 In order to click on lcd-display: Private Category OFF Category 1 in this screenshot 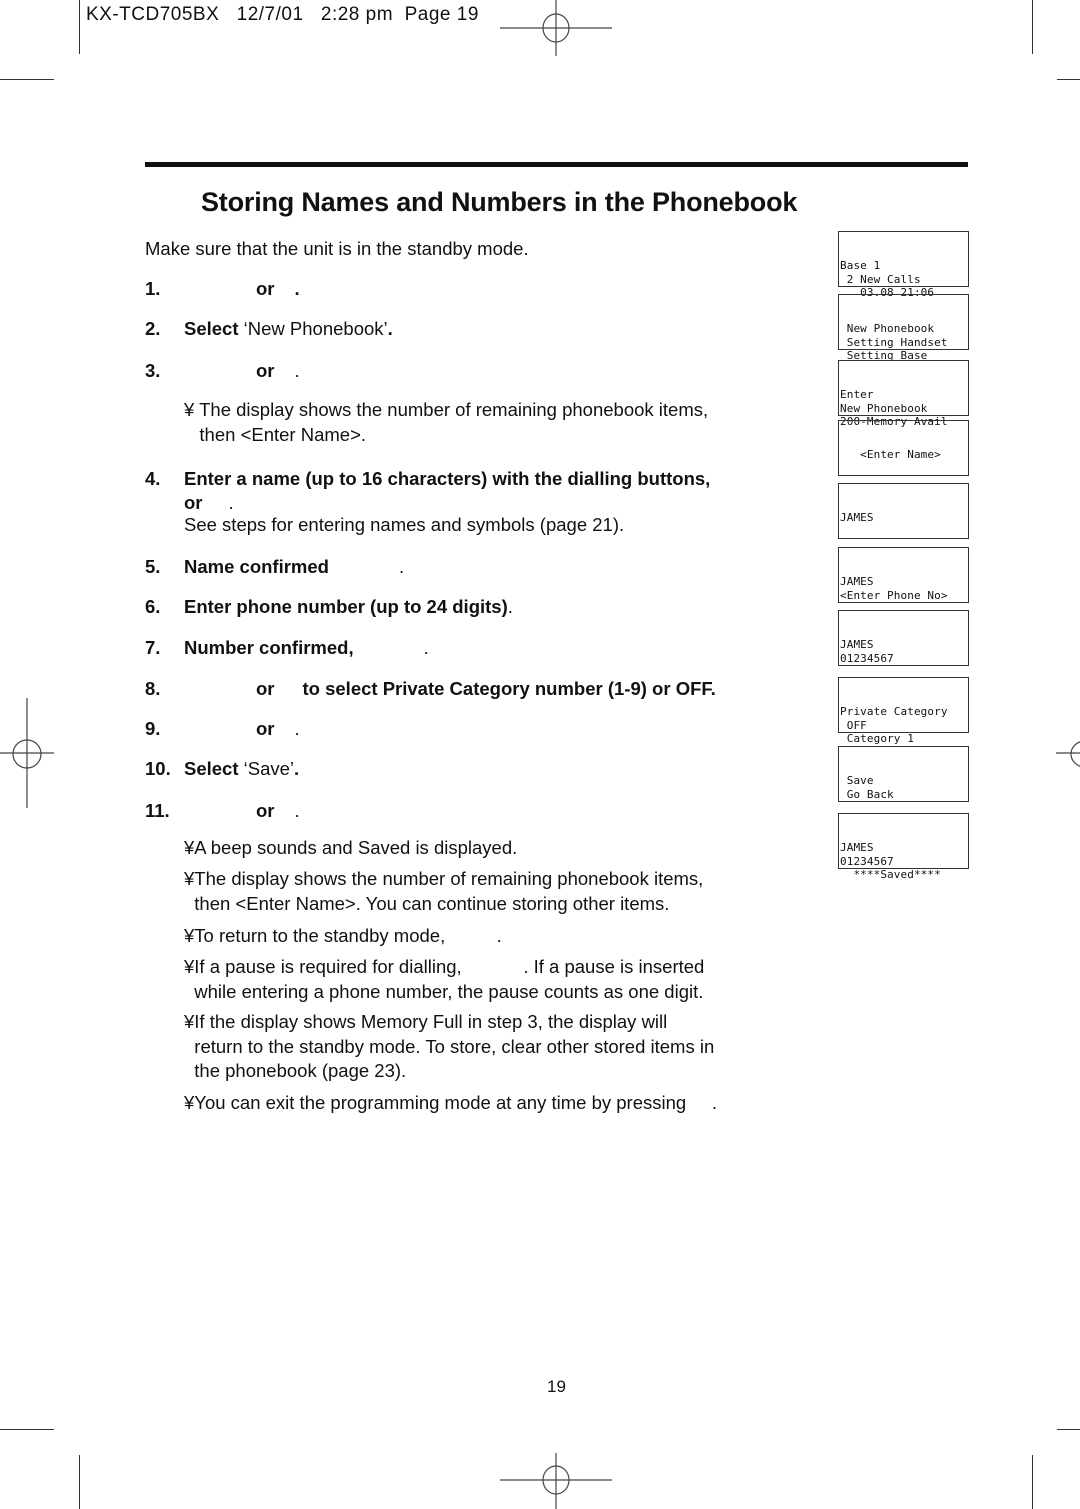, I will do `click(903, 711)`.